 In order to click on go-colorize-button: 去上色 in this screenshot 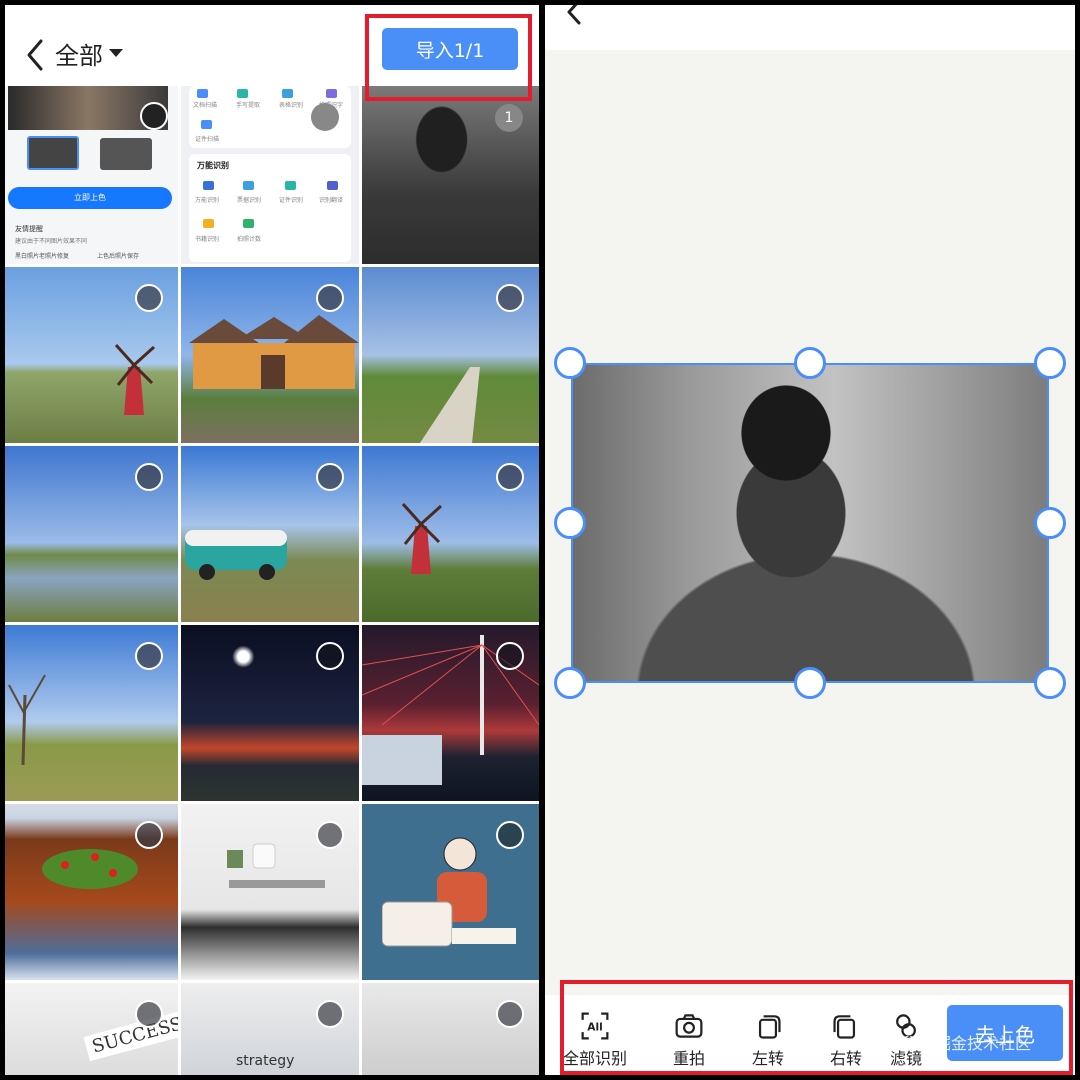, I will do `click(1005, 1033)`.